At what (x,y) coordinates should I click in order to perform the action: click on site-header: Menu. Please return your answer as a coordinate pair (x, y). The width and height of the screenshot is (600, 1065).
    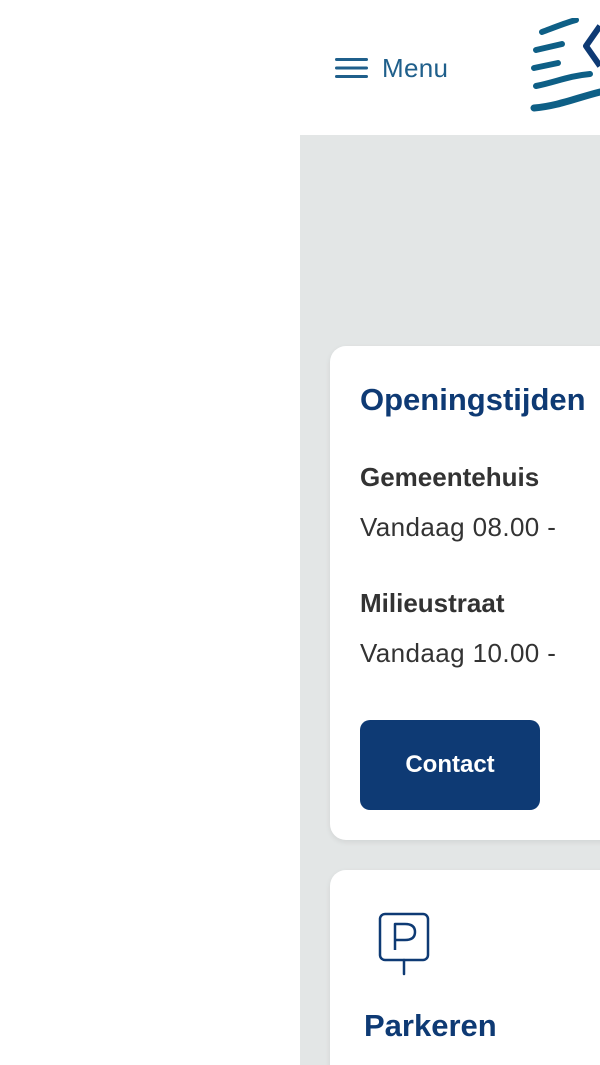
    Looking at the image, I should click on (300, 67).